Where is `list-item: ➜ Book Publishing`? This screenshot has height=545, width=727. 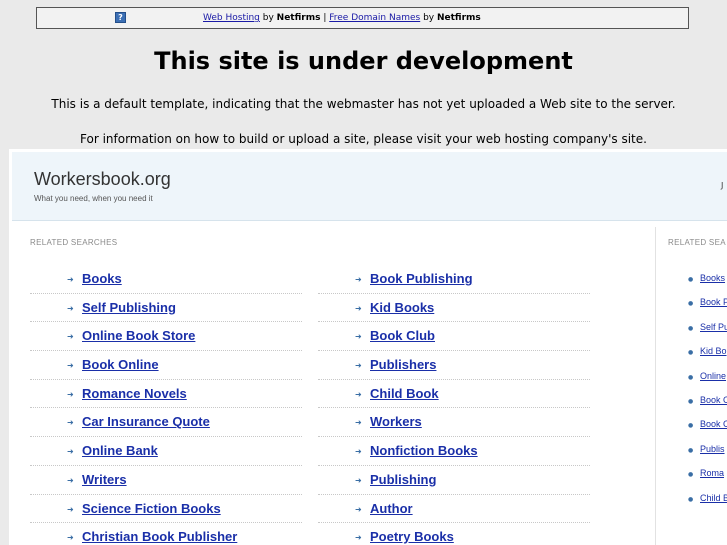 list-item: ➜ Book Publishing is located at coordinates (454, 279).